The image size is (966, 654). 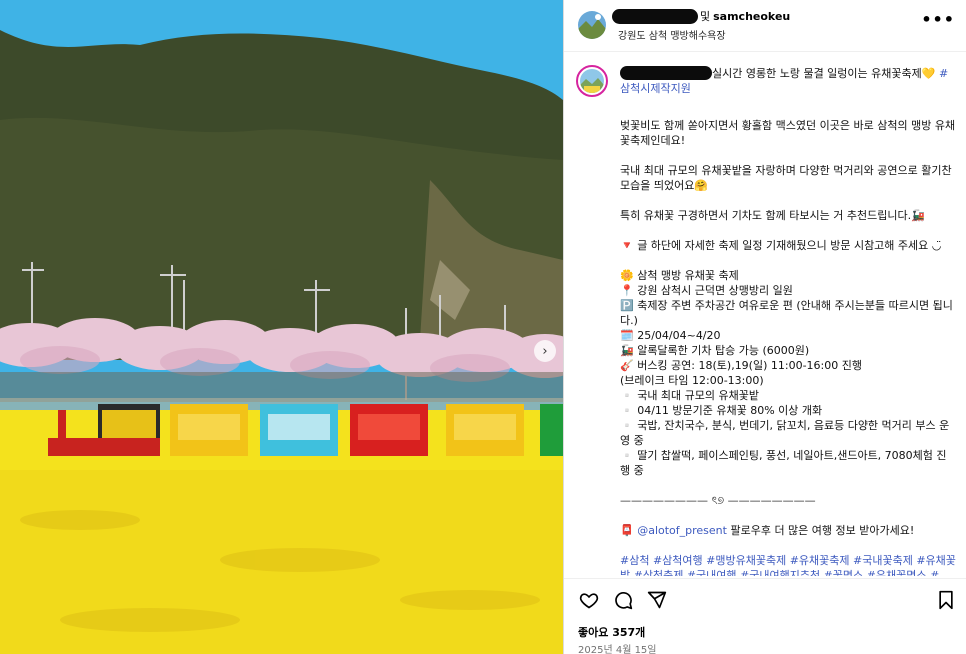 What do you see at coordinates (692, 380) in the screenshot?
I see `detail-line: (브레이크 타임 12:00-13:00)` at bounding box center [692, 380].